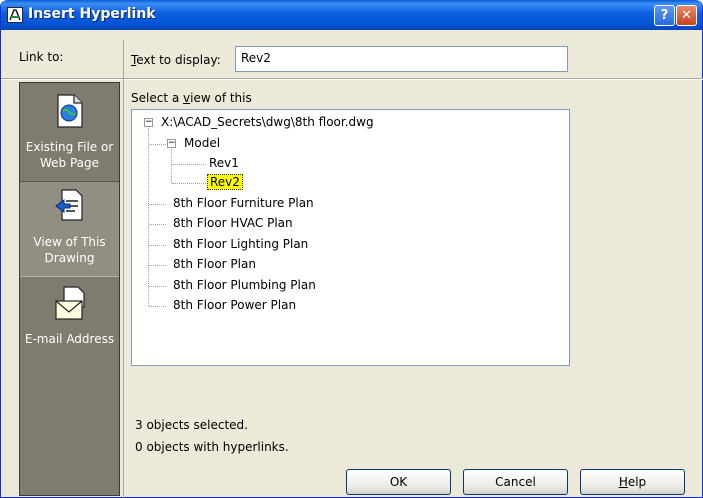 The height and width of the screenshot is (498, 703). What do you see at coordinates (189, 164) in the screenshot?
I see `tree-line-rev1` at bounding box center [189, 164].